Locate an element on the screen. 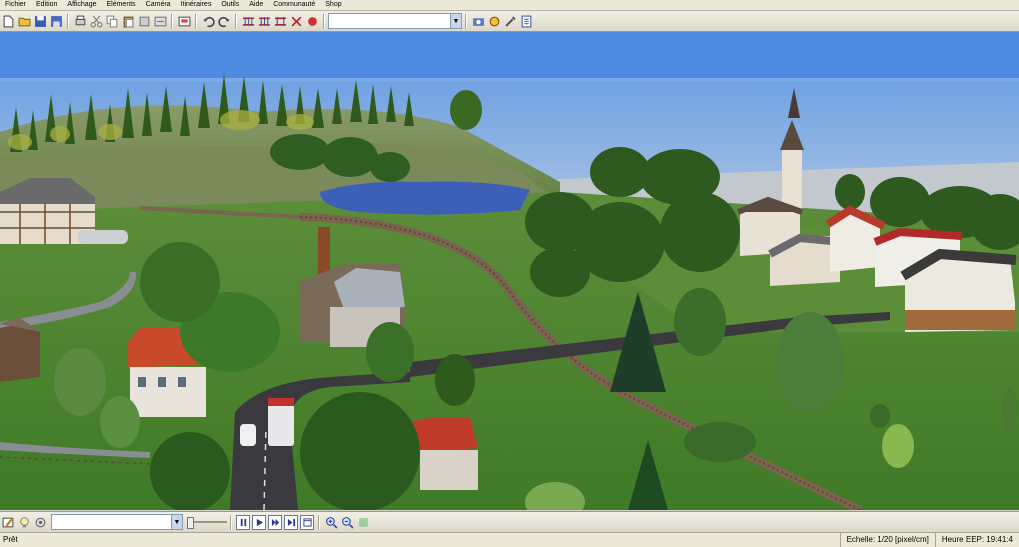  delete-icon is located at coordinates (144, 21).